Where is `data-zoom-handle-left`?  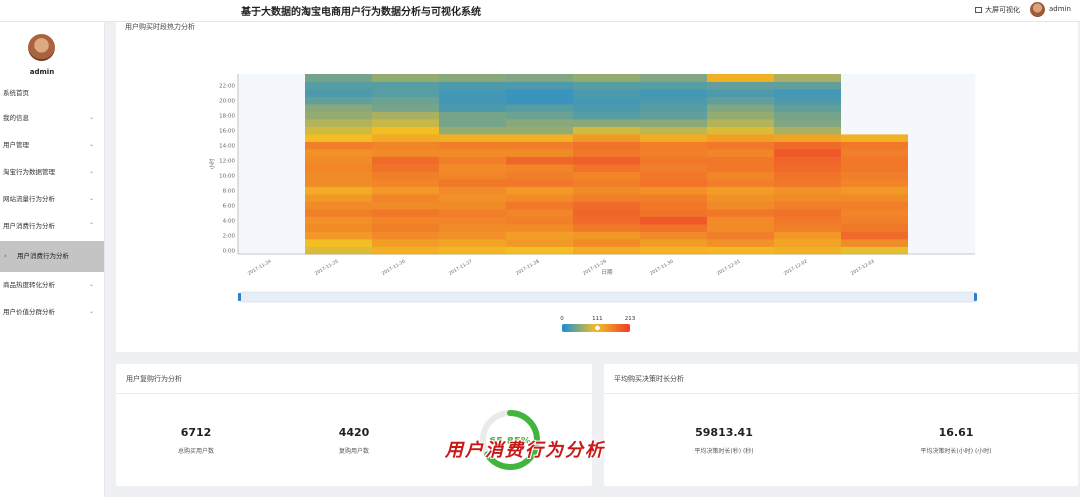 data-zoom-handle-left is located at coordinates (239, 297).